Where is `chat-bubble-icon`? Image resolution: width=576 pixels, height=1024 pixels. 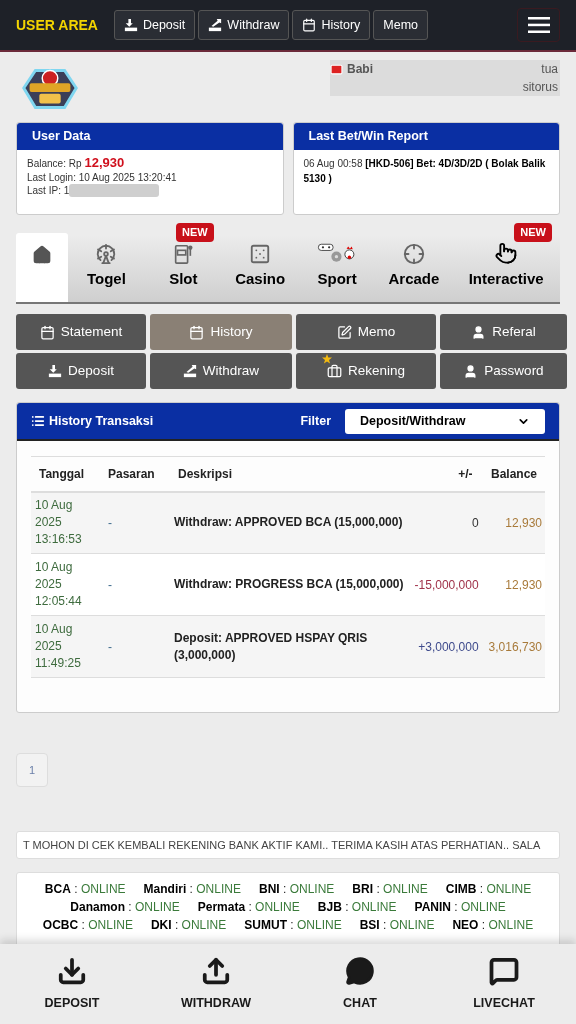
chat-bubble-icon is located at coordinates (360, 970).